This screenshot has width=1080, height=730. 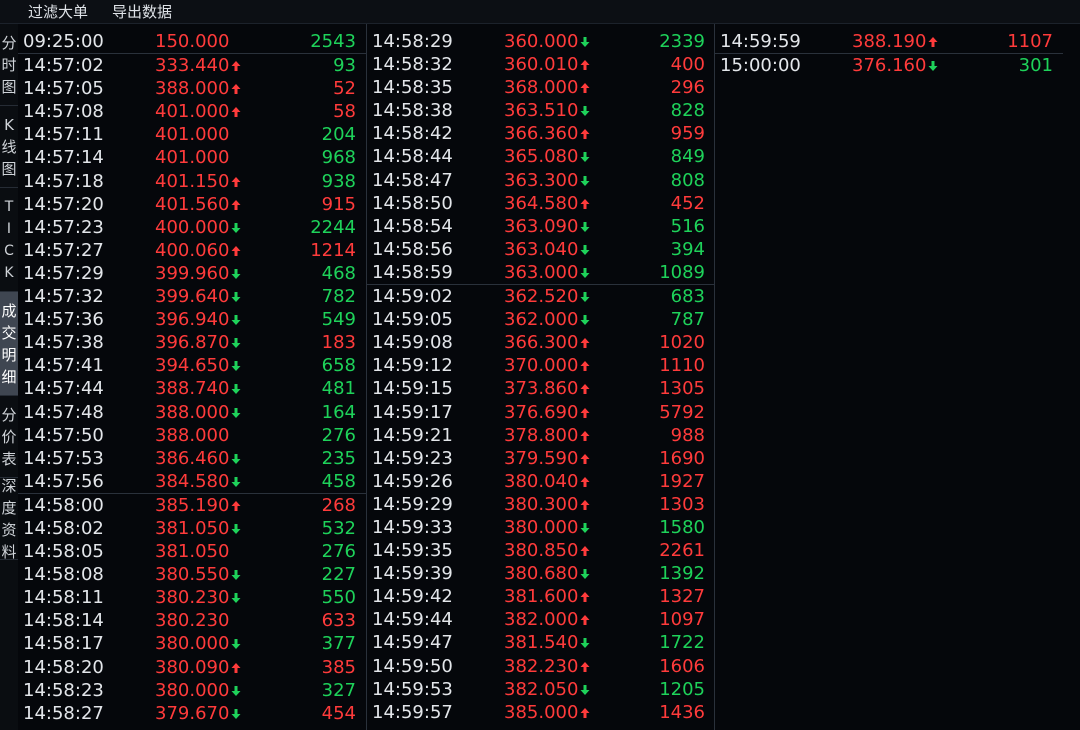 I want to click on trade-volume: 550, so click(x=338, y=598).